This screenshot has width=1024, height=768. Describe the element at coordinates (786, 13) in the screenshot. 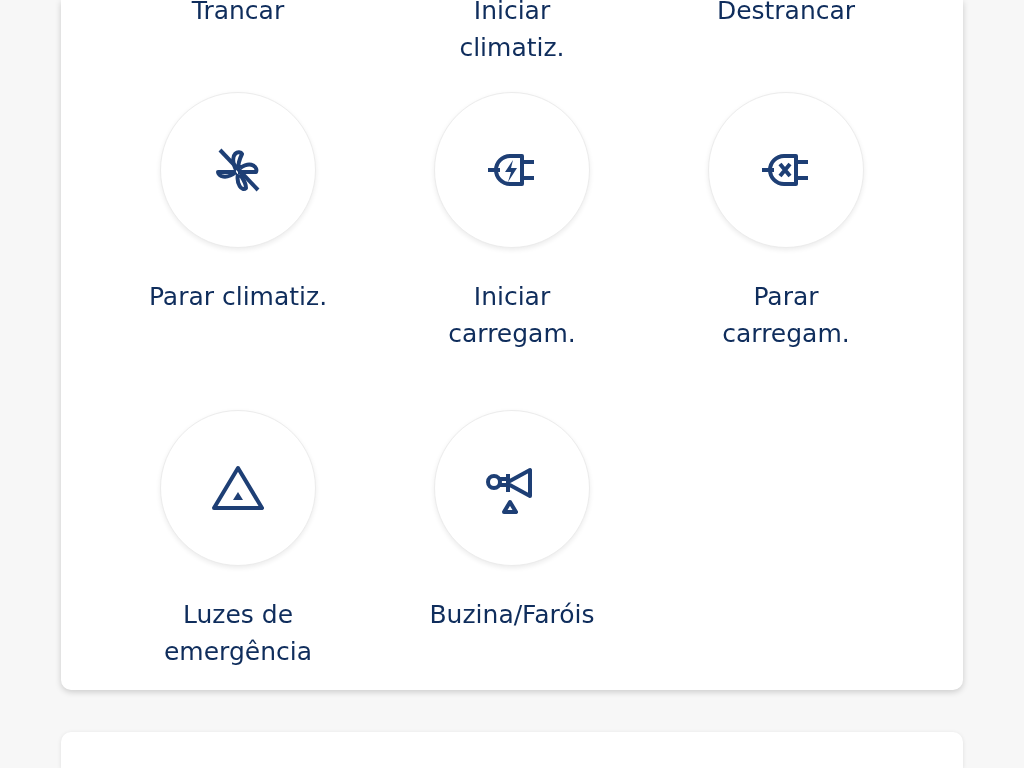

I see `action-label: Destrancar` at that location.